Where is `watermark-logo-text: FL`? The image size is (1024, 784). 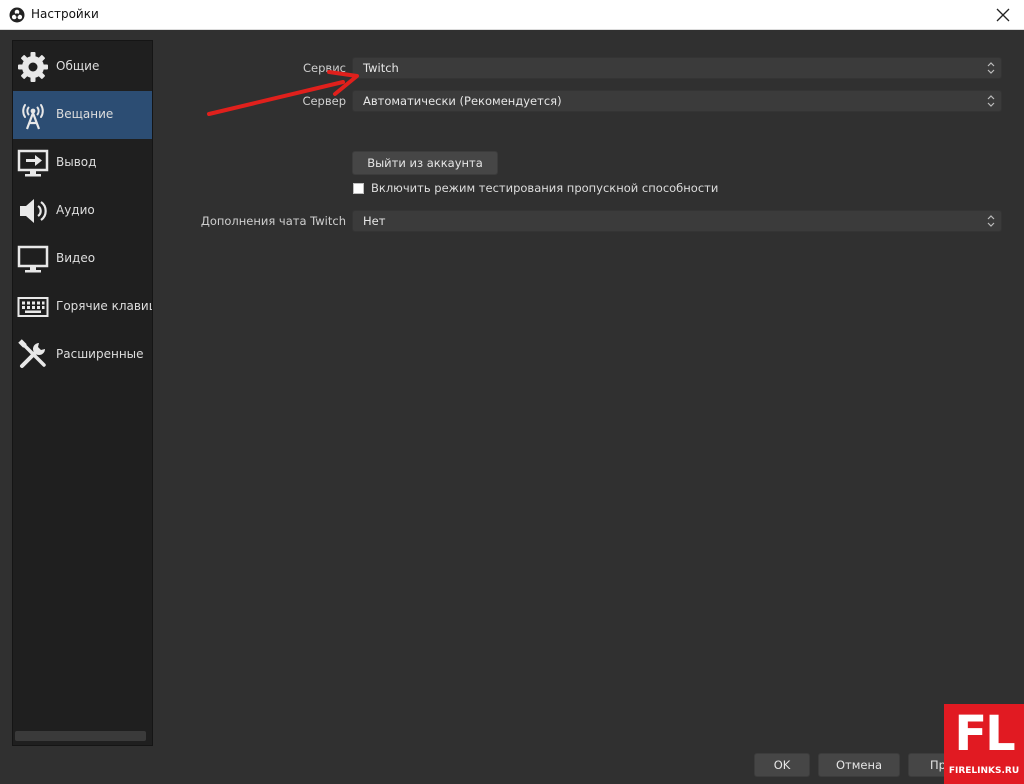 watermark-logo-text: FL is located at coordinates (984, 734).